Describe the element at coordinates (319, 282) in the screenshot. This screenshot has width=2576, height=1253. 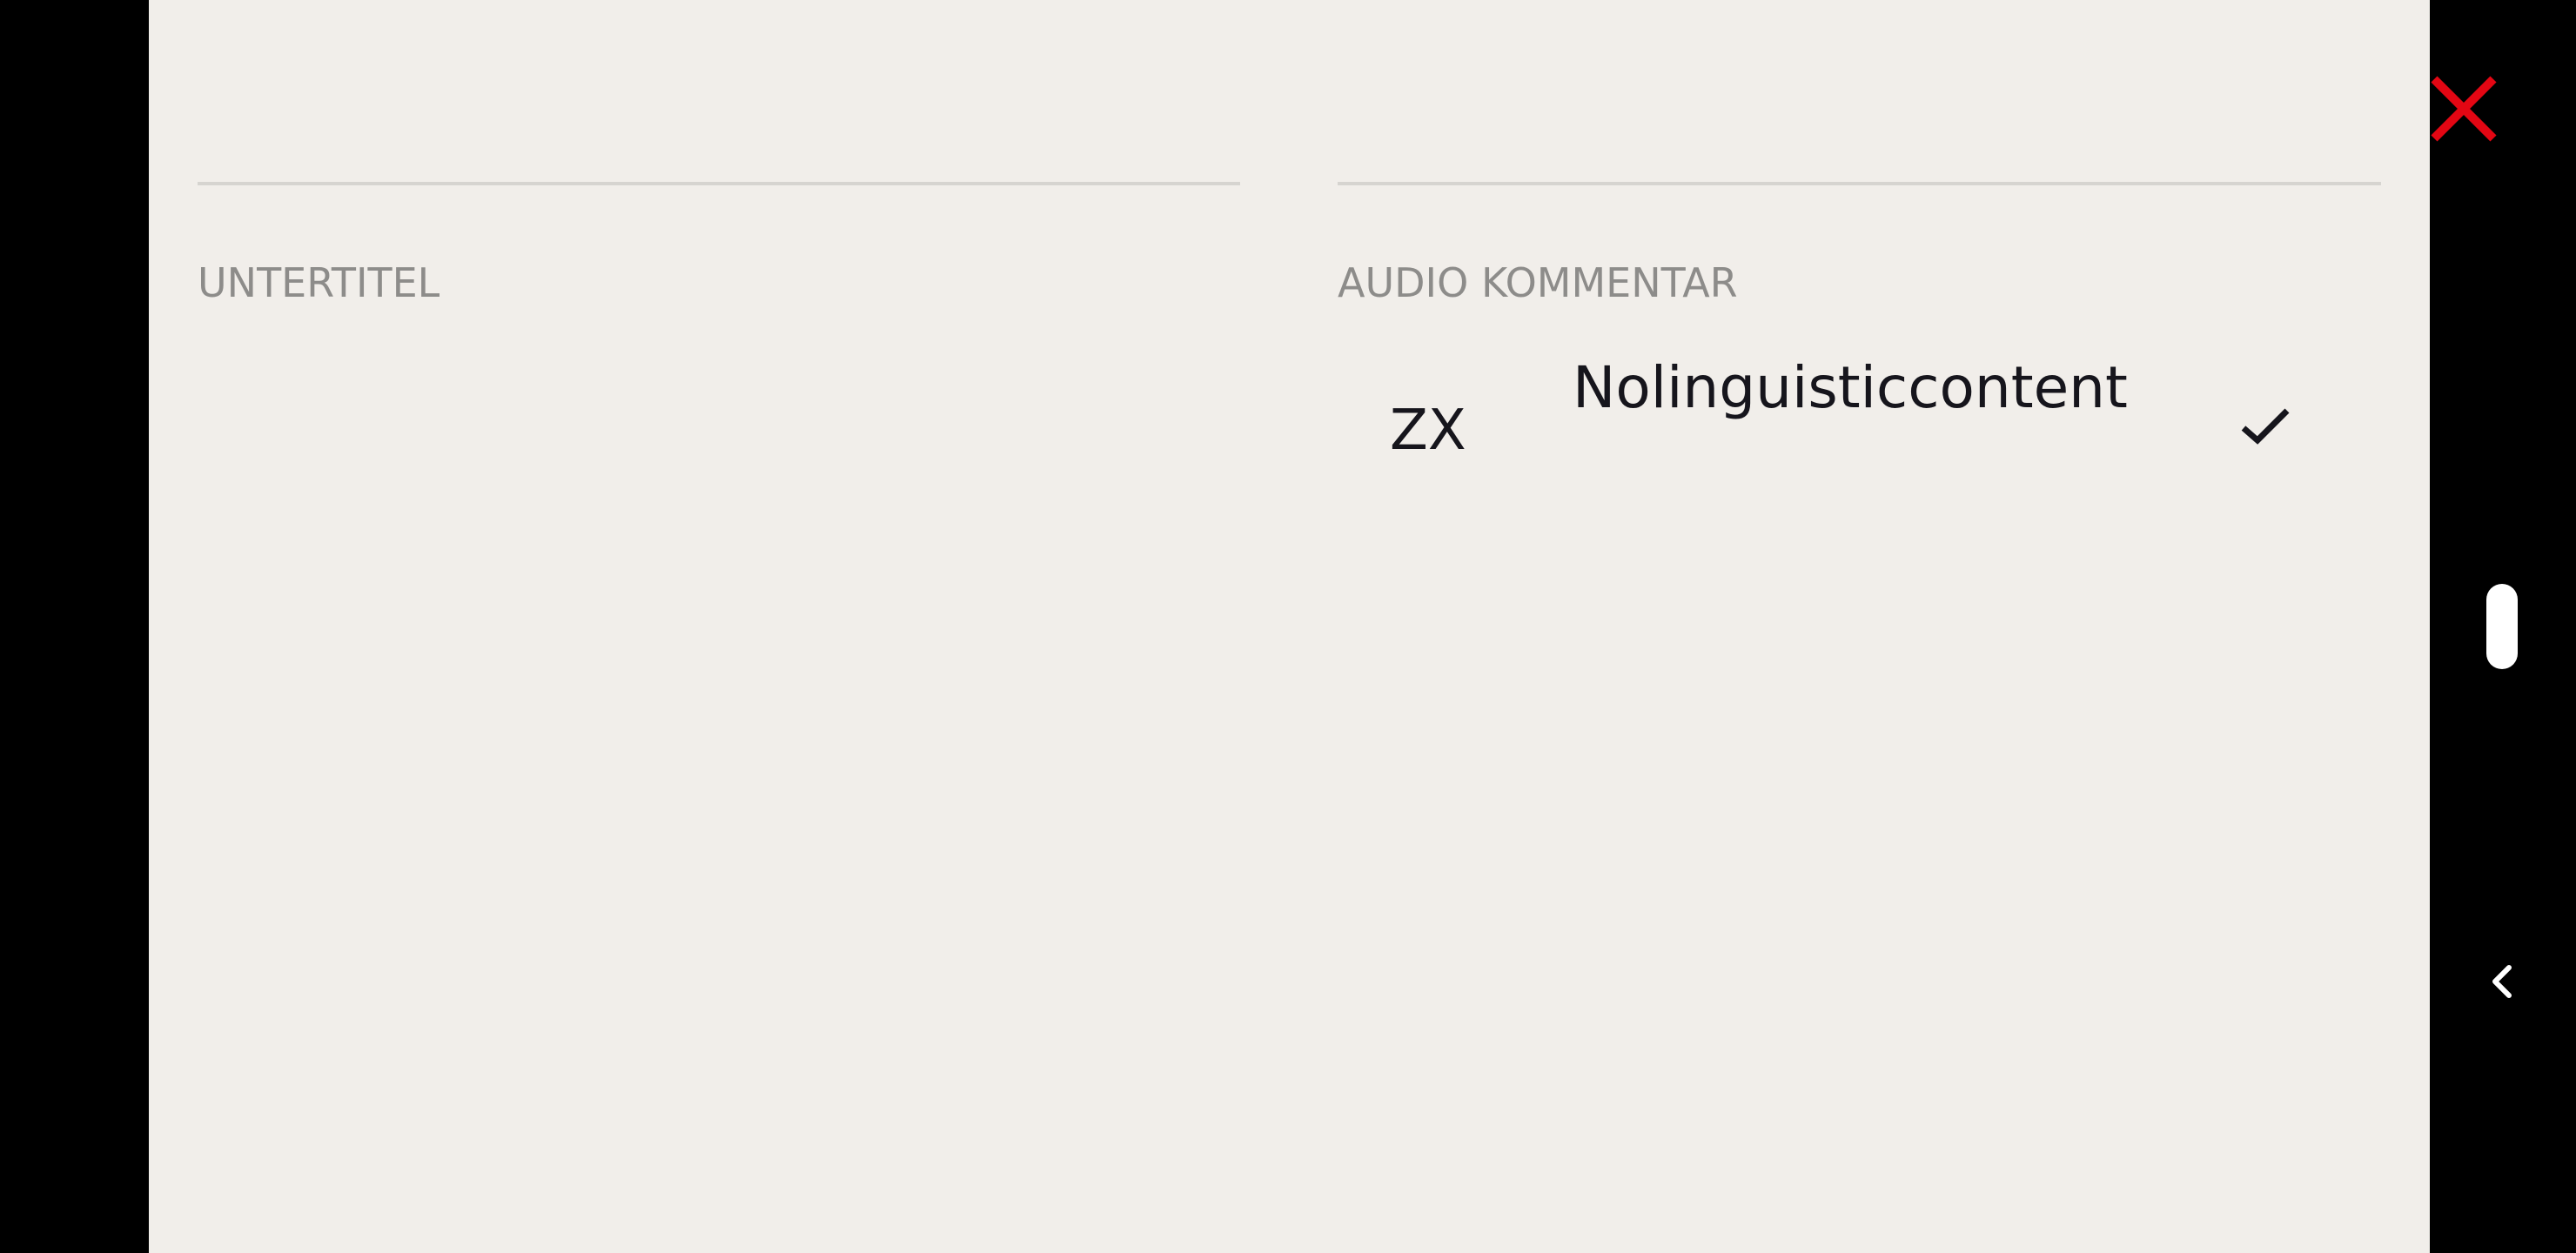
I see `subtitles-heading: UNTERTITEL` at that location.